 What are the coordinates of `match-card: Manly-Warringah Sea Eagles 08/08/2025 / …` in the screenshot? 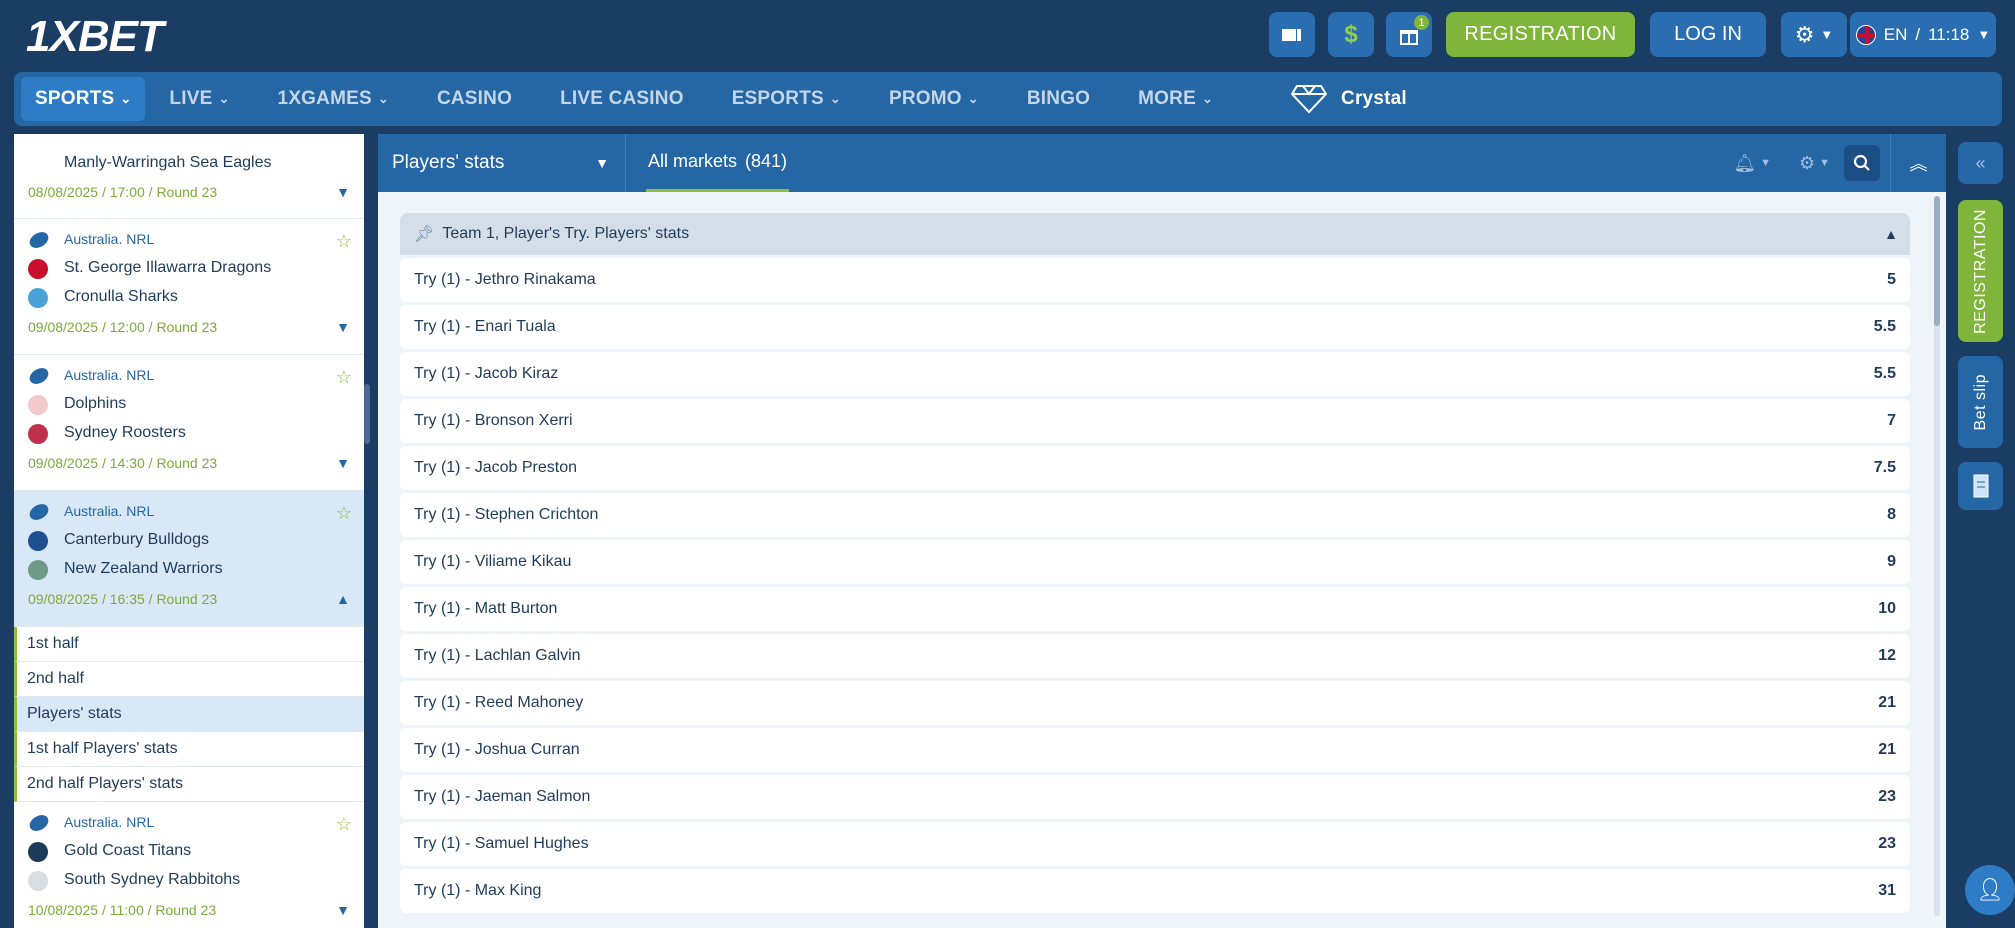 It's located at (189, 176).